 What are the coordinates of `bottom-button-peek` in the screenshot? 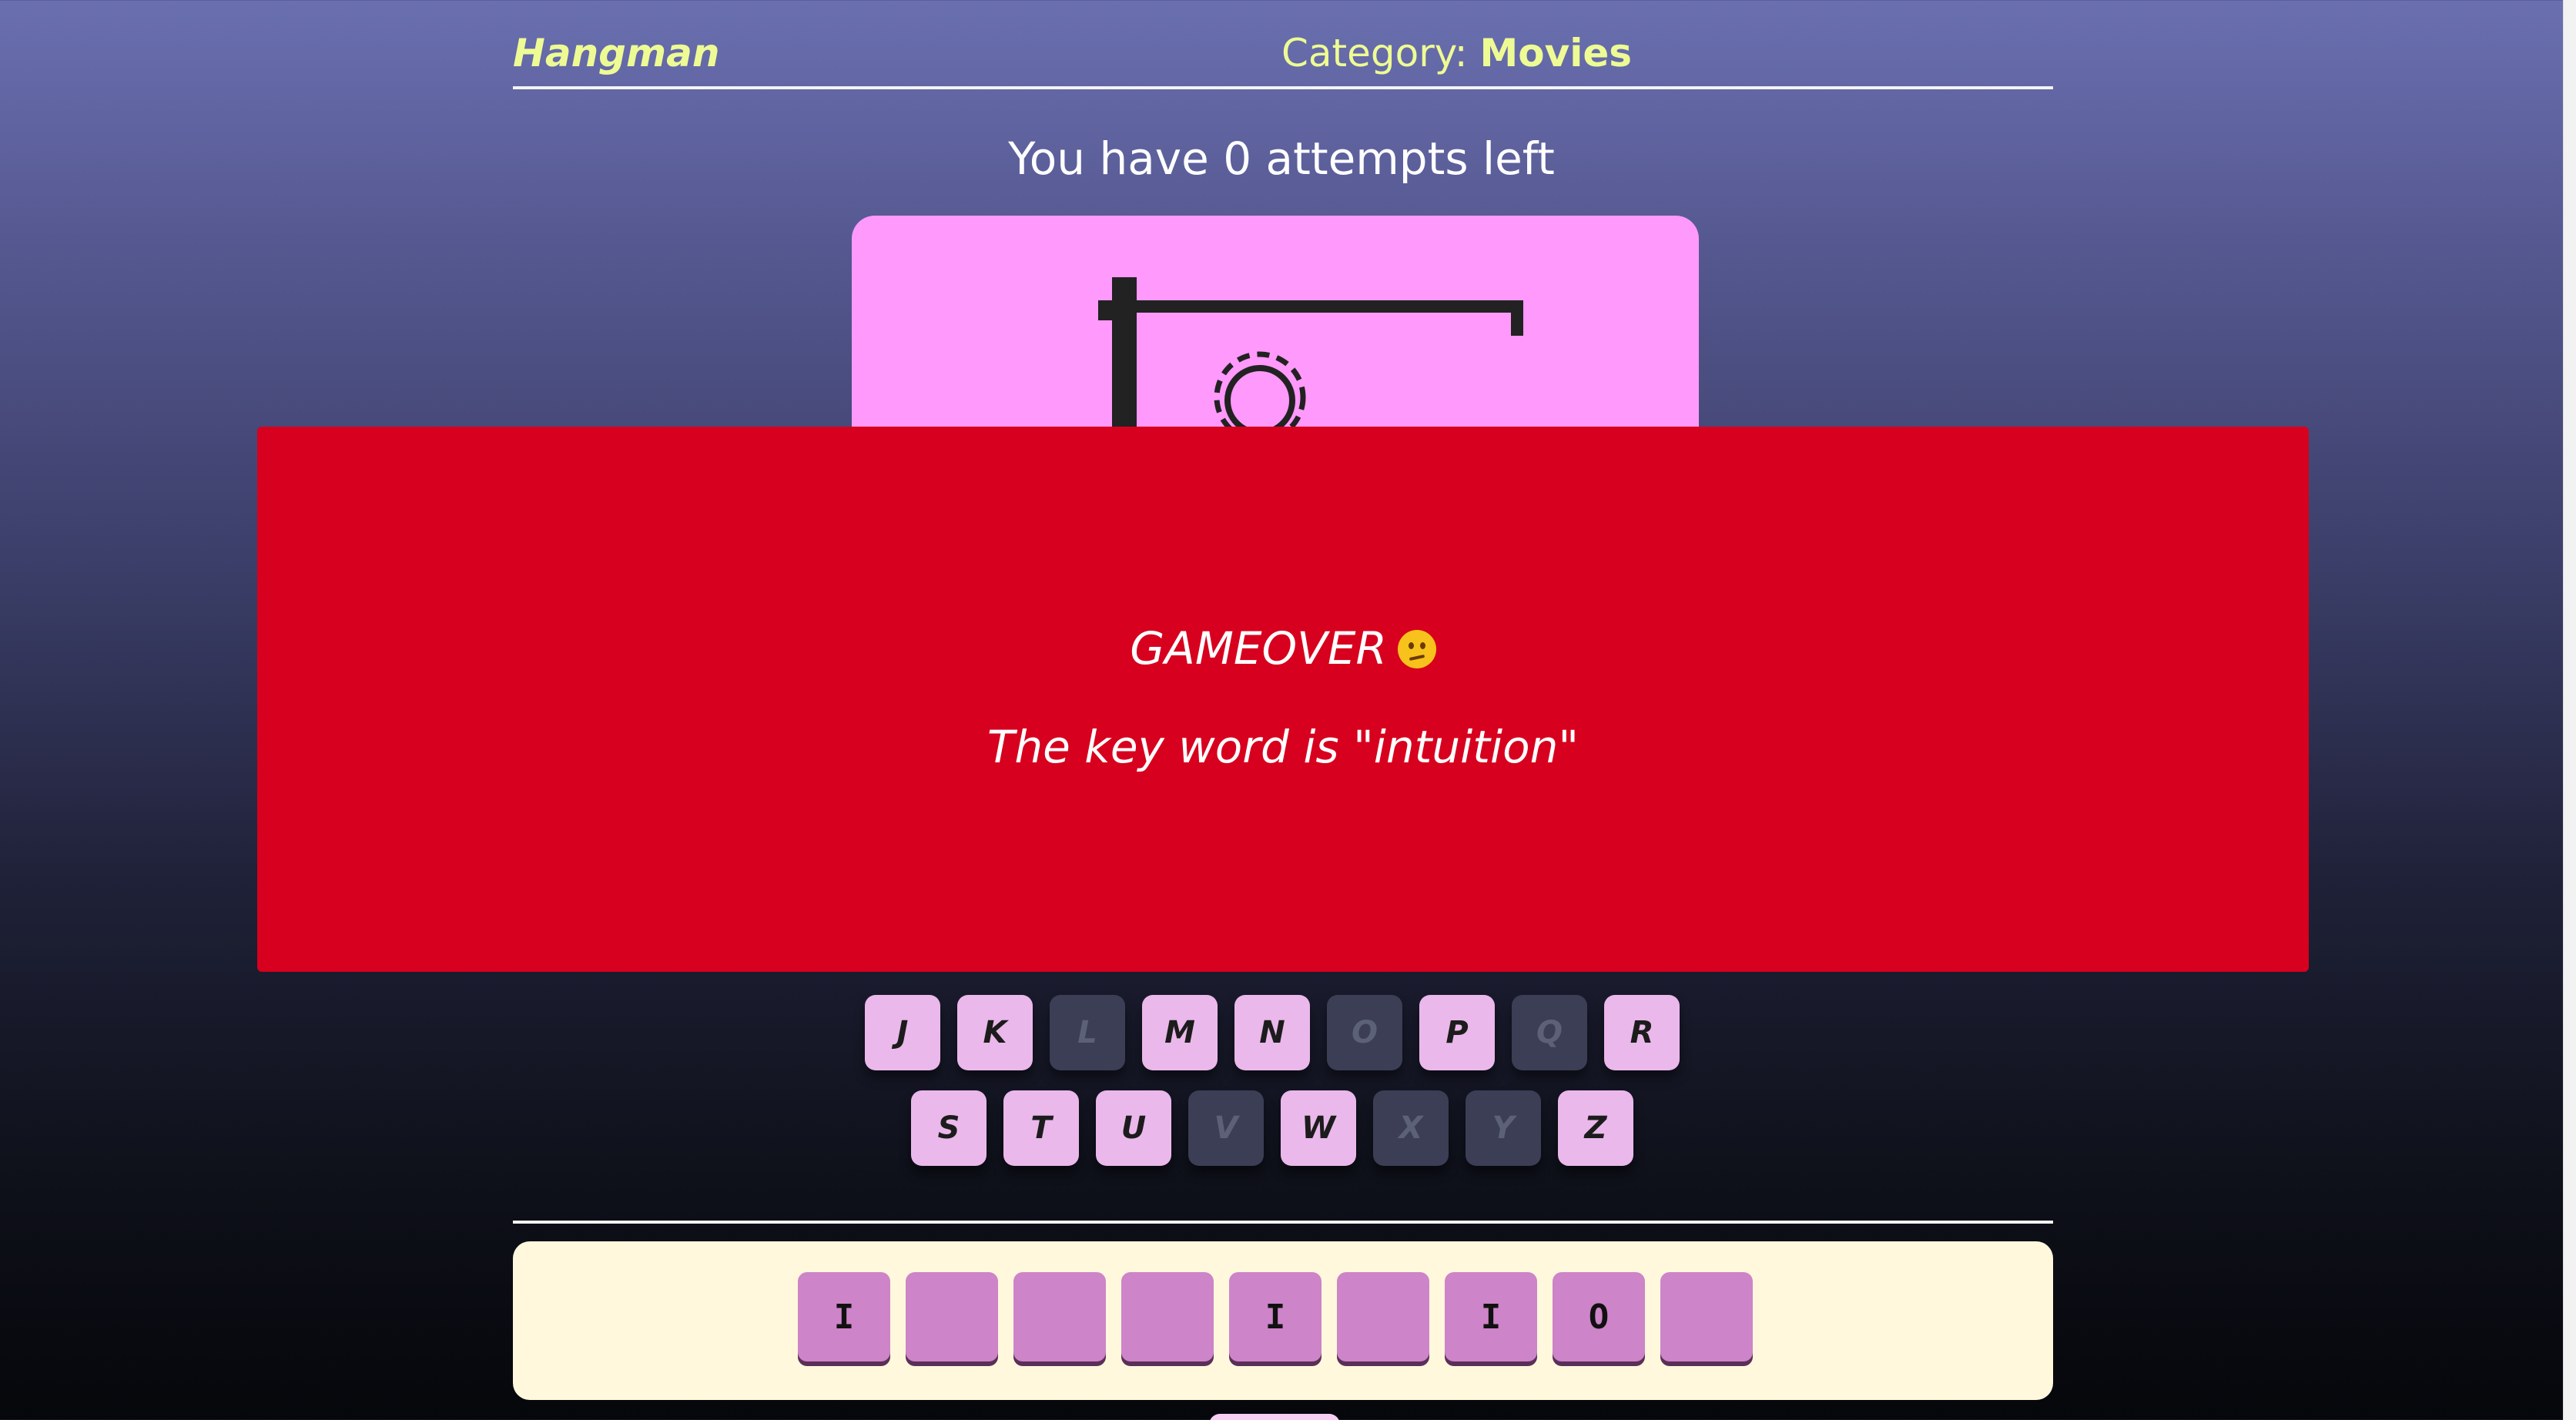 It's located at (1275, 1417).